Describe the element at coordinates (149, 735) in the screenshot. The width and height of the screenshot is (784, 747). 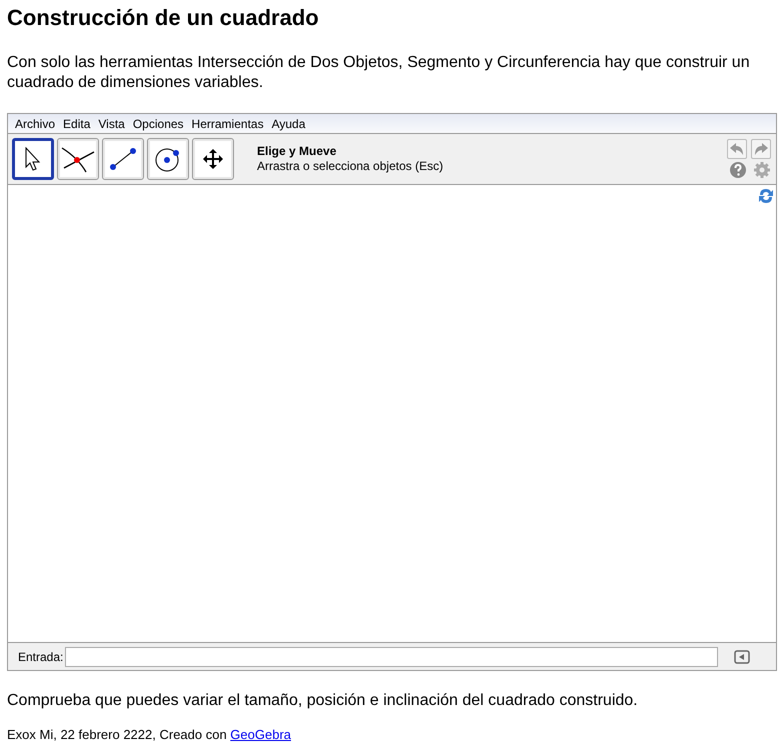
I see `footer-text: Exox Mi, 22 febrero 2222, Creado con GeoGebra` at that location.